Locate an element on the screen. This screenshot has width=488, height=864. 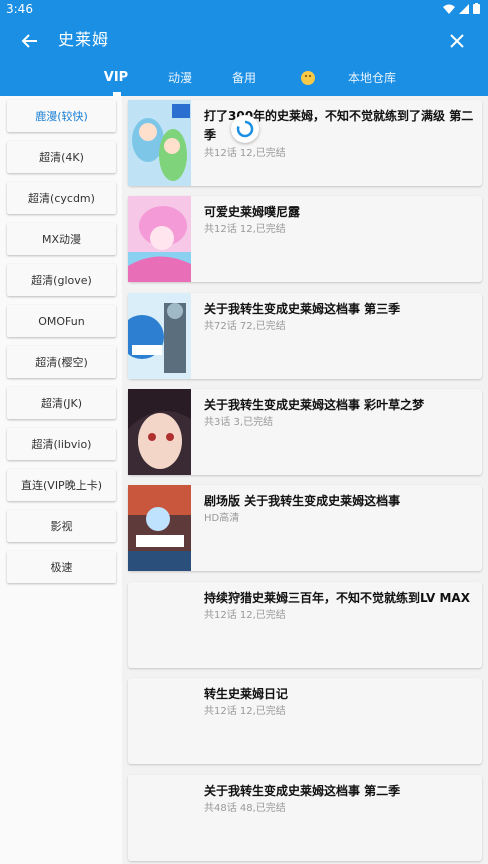
status-time: 3:46 is located at coordinates (19, 9).